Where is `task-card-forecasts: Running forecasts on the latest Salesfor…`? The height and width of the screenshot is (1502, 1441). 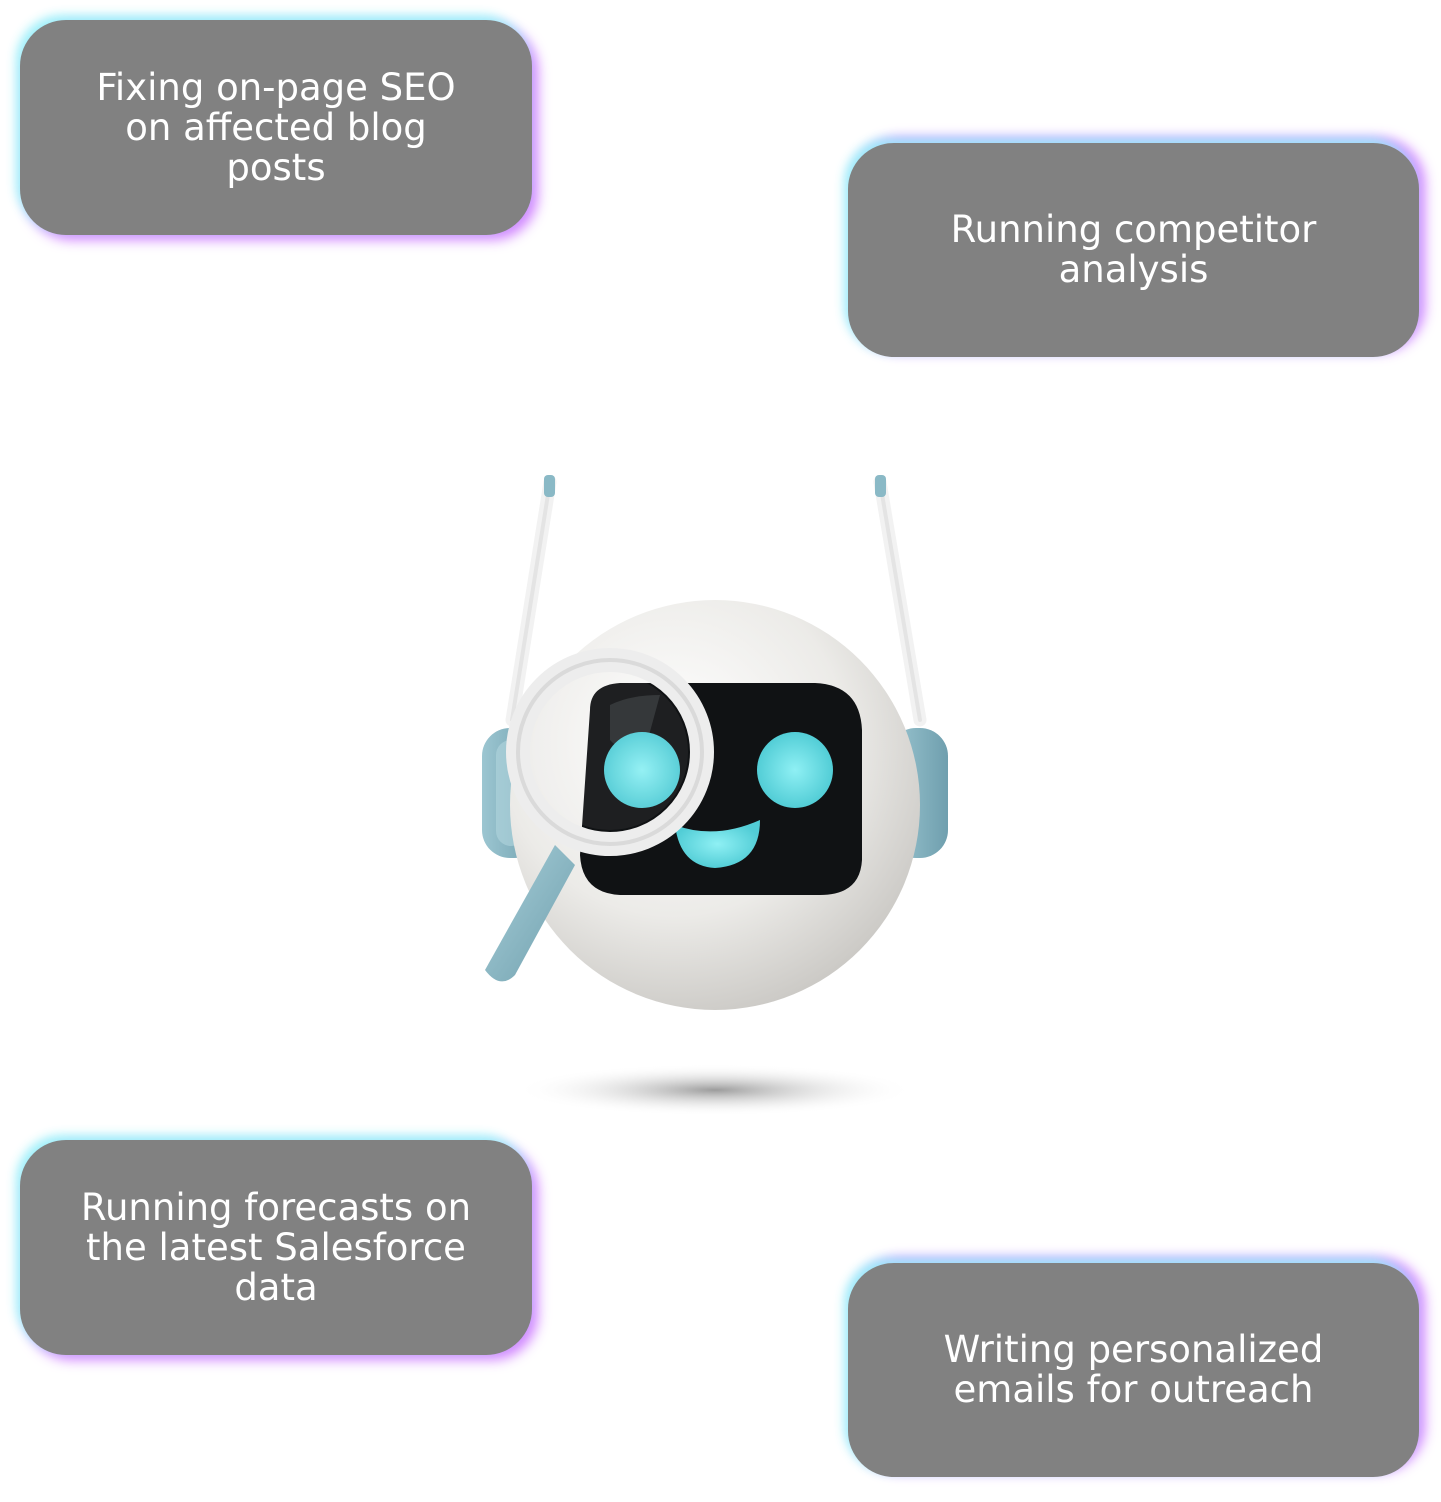 task-card-forecasts: Running forecasts on the latest Salesfor… is located at coordinates (276, 1247).